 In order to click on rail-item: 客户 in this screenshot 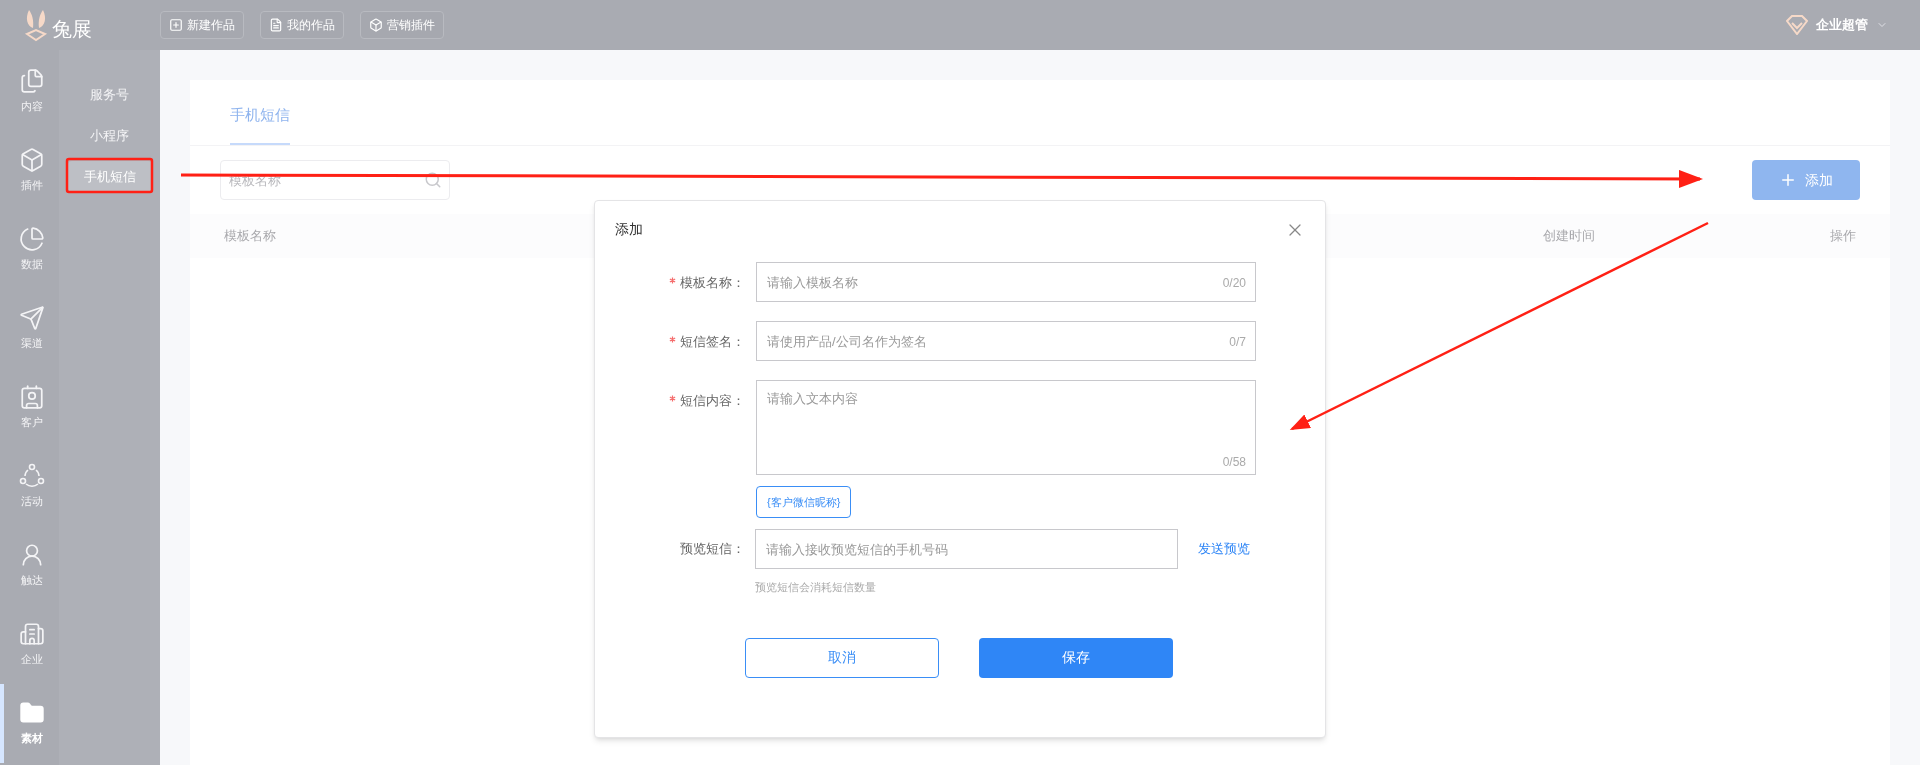, I will do `click(29, 407)`.